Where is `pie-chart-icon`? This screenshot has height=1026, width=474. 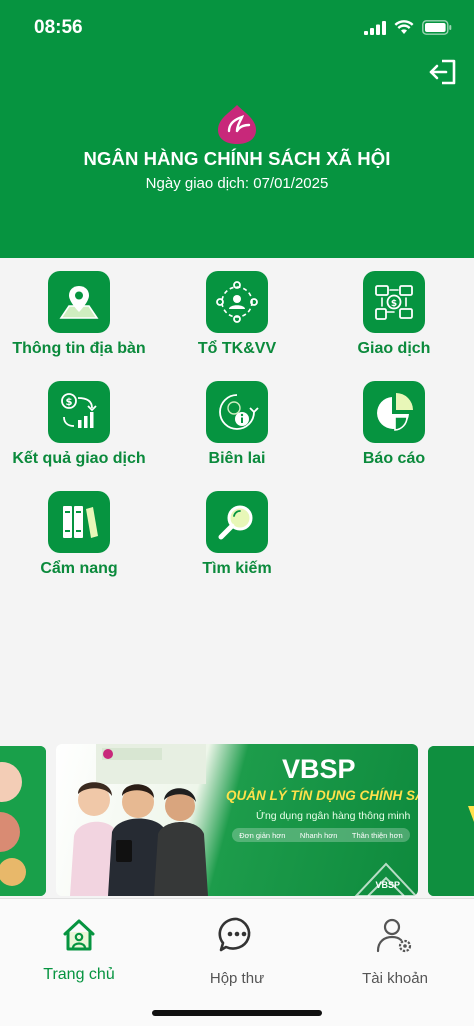 pie-chart-icon is located at coordinates (394, 412).